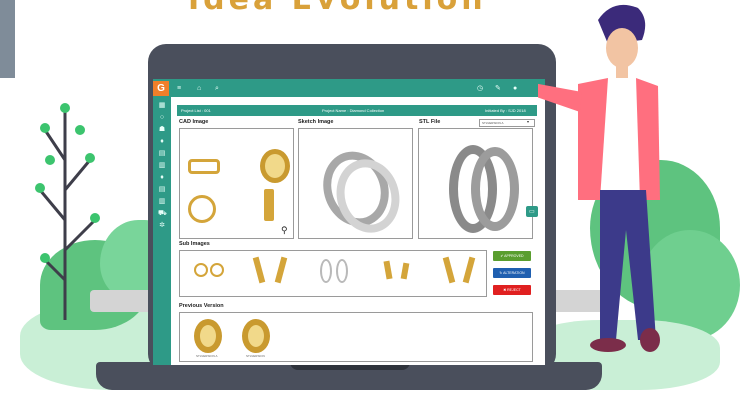  Describe the element at coordinates (179, 88) in the screenshot. I see `menu-icon: ≡` at that location.